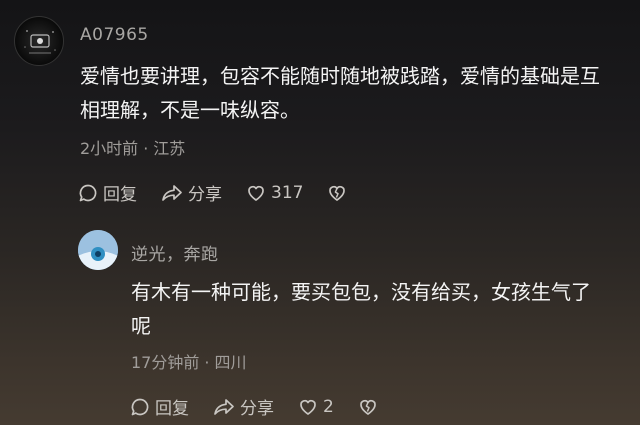  I want to click on comment-meta: 17分钟前 · 四川, so click(188, 361).